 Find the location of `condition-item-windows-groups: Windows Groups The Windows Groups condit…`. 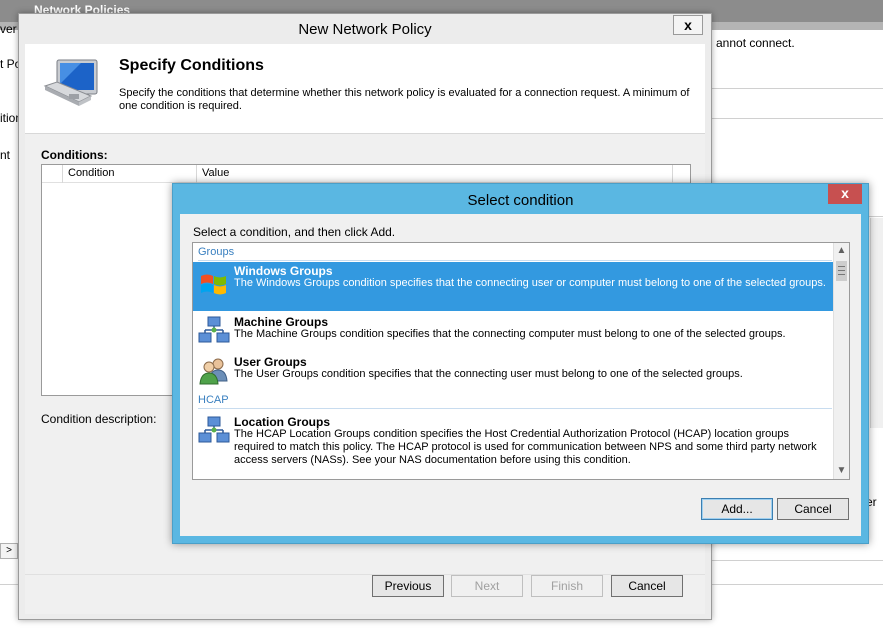

condition-item-windows-groups: Windows Groups The Windows Groups condit… is located at coordinates (513, 286).